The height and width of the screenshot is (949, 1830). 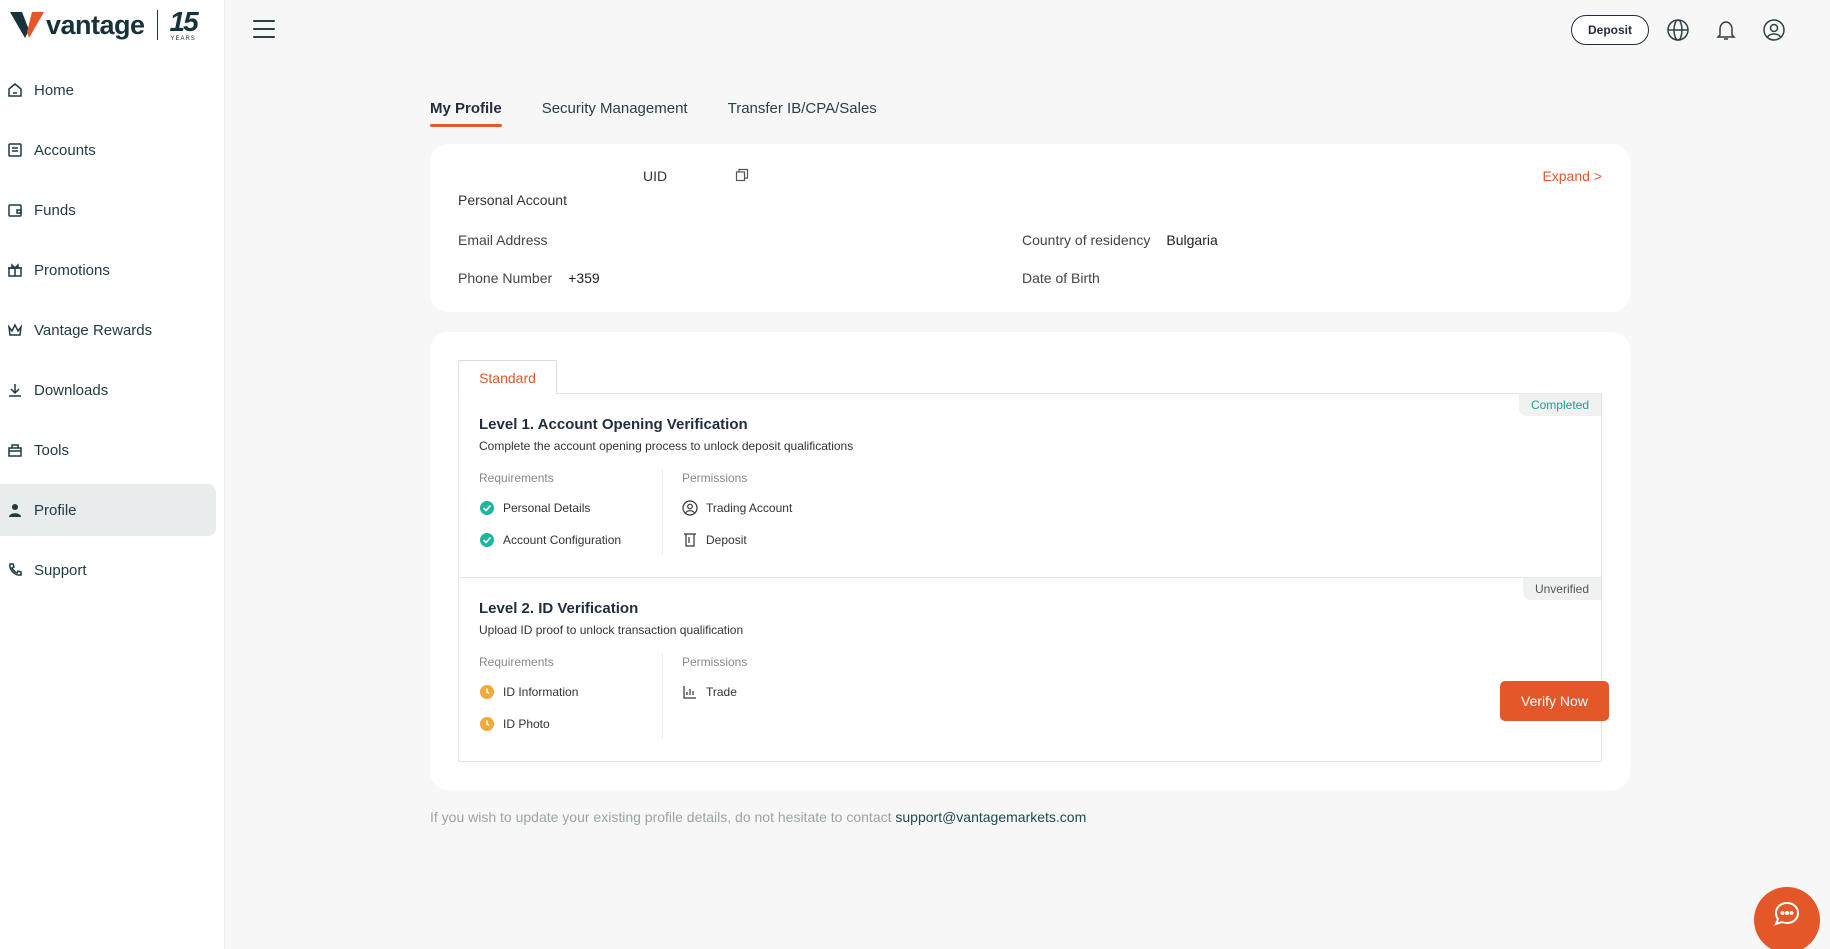 What do you see at coordinates (562, 540) in the screenshot?
I see `requirement-label: Account Configuration` at bounding box center [562, 540].